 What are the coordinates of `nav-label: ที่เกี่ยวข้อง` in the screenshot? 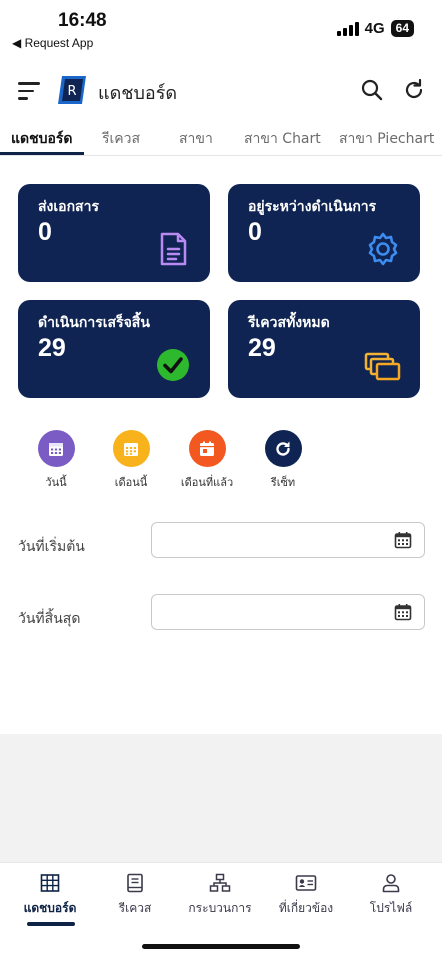 It's located at (306, 908).